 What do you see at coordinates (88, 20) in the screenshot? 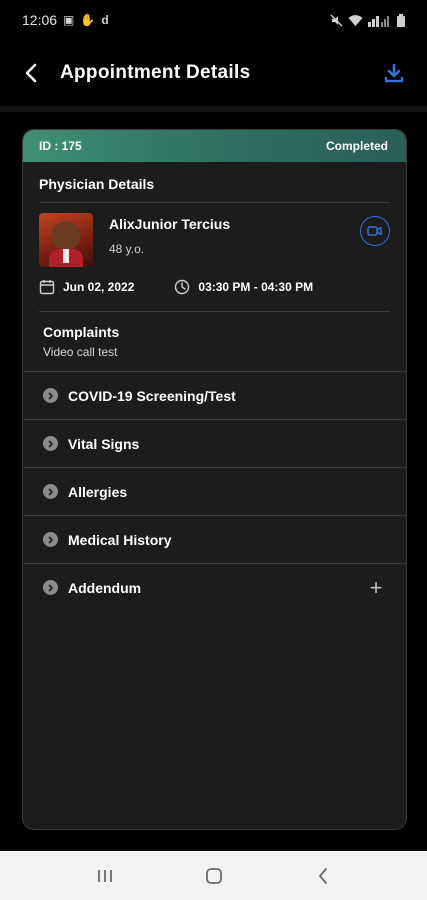
I see `hand-icon: ✋` at bounding box center [88, 20].